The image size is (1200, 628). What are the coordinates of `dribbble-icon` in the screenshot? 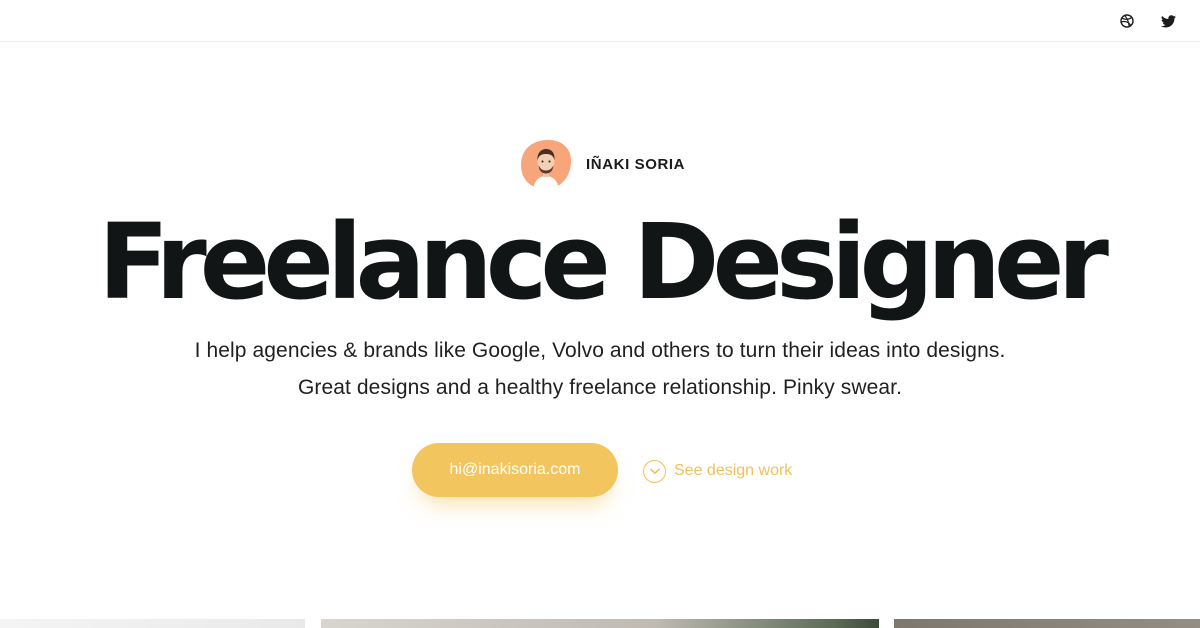 It's located at (1127, 21).